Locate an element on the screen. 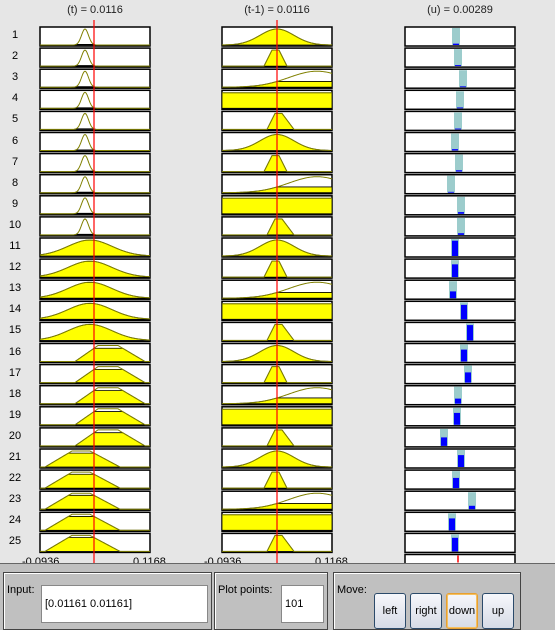  move-up-button: up is located at coordinates (498, 611).